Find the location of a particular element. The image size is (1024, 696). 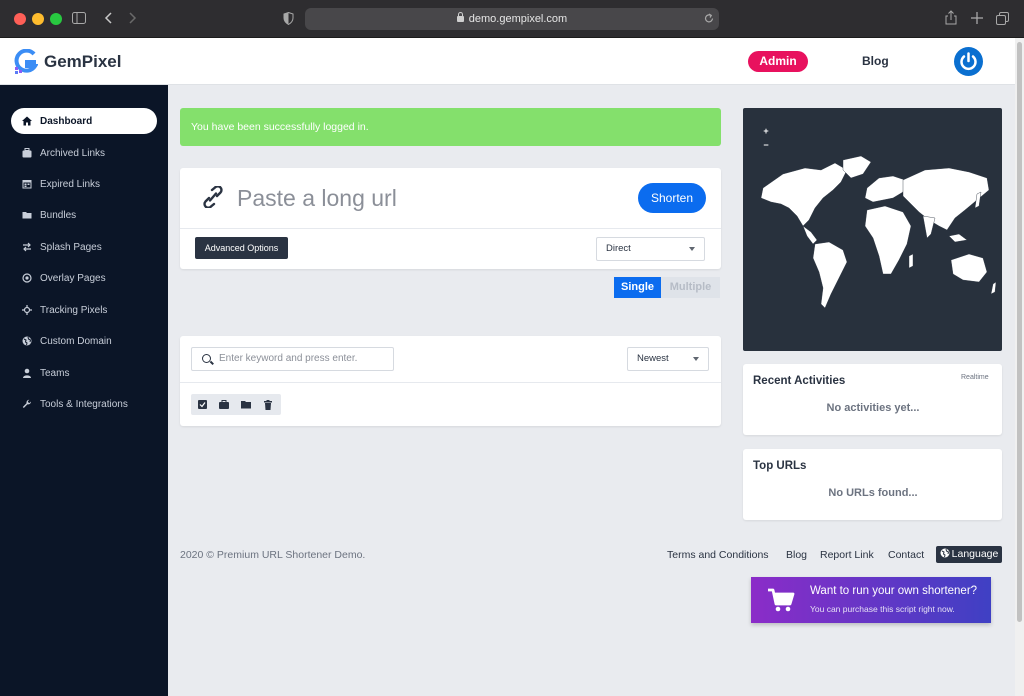

world-map-graphic is located at coordinates (878, 232).